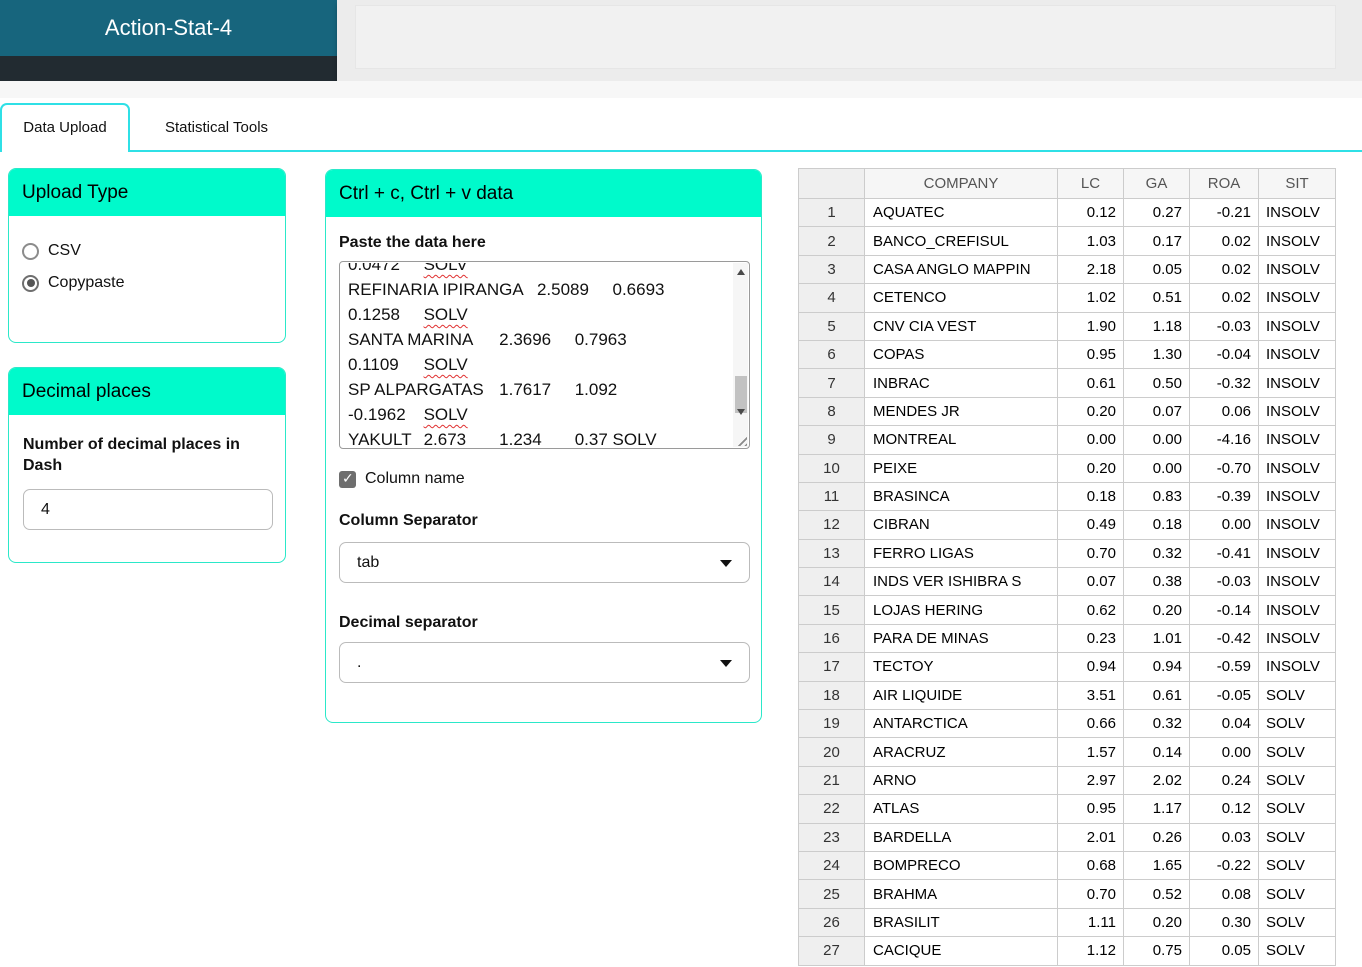  Describe the element at coordinates (961, 695) in the screenshot. I see `table-cell: AIR LIQUIDE` at that location.